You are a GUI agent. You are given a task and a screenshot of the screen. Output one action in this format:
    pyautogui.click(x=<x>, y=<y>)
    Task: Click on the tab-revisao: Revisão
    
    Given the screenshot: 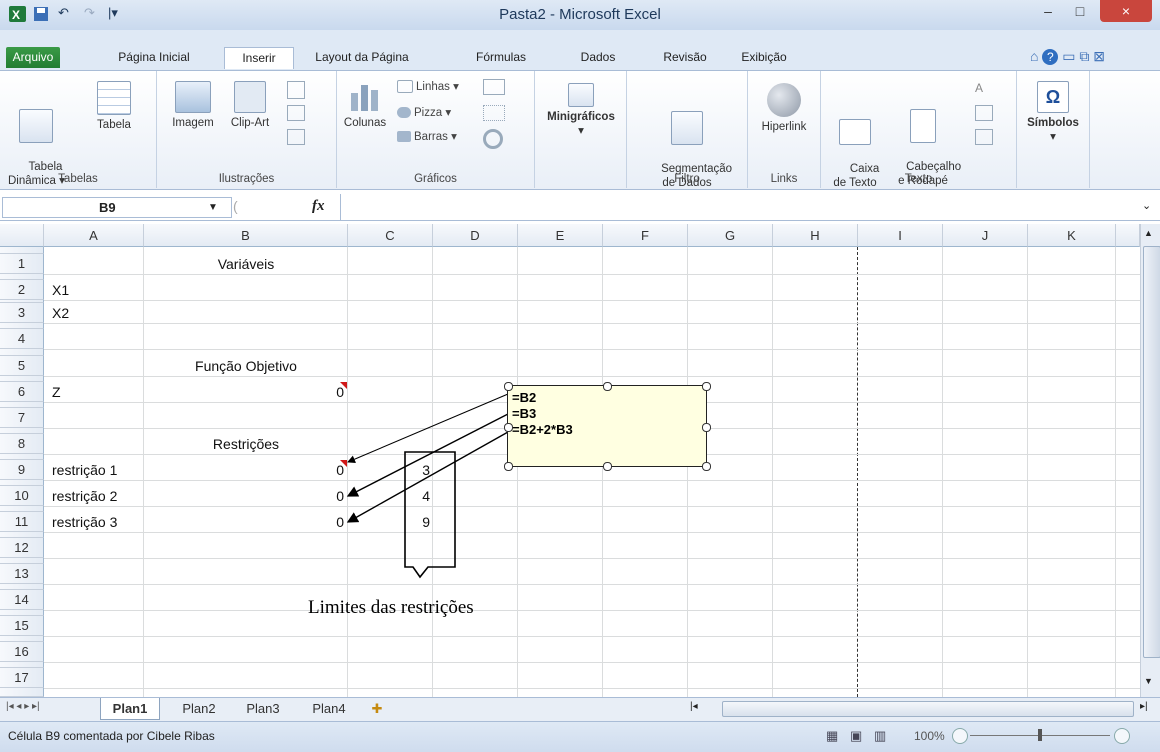 What is the action you would take?
    pyautogui.click(x=685, y=57)
    